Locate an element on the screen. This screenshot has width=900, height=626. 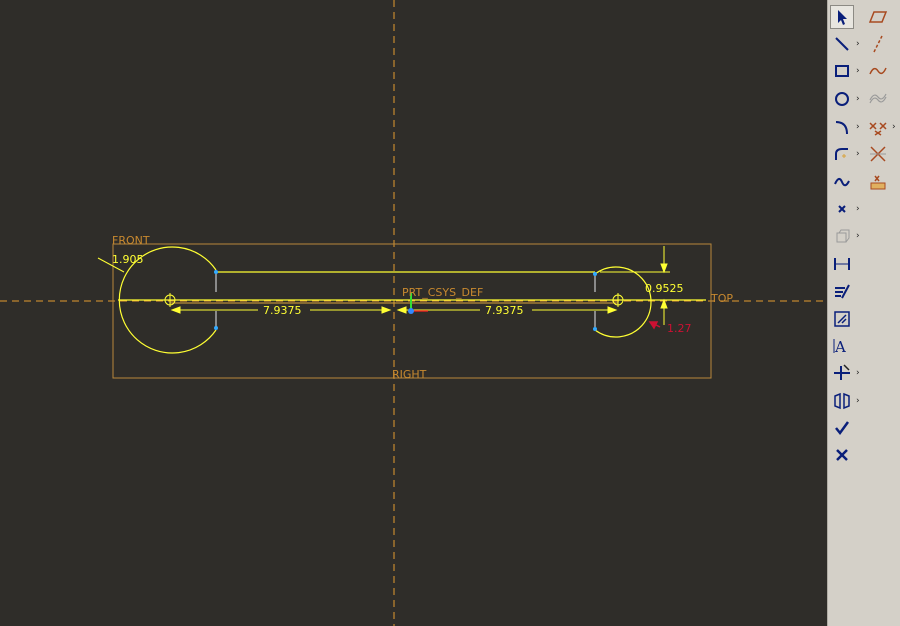
arc-icon is located at coordinates (842, 127).